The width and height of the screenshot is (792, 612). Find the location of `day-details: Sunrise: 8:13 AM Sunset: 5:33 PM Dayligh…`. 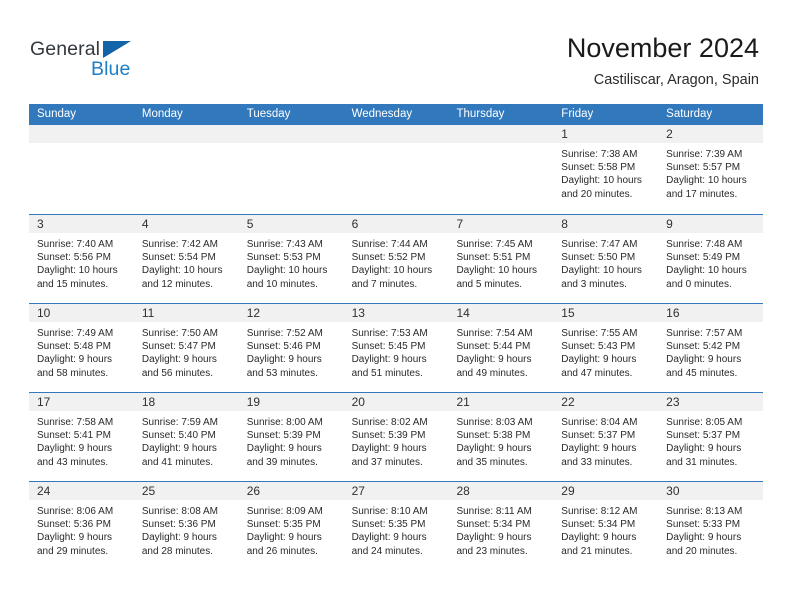

day-details: Sunrise: 8:13 AM Sunset: 5:33 PM Dayligh… is located at coordinates (710, 529).